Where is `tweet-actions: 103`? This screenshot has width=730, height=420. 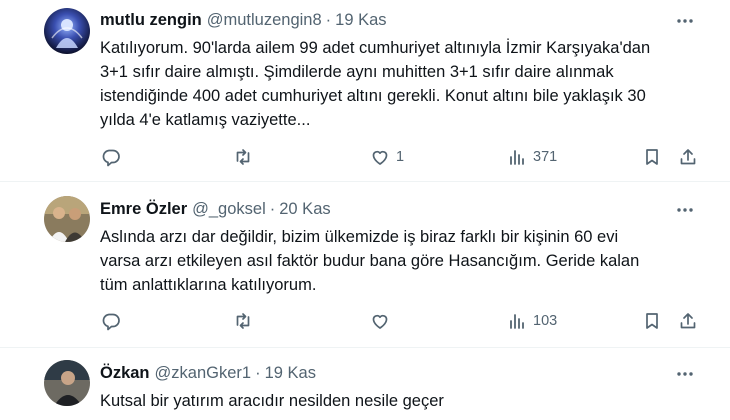 tweet-actions: 103 is located at coordinates (365, 321).